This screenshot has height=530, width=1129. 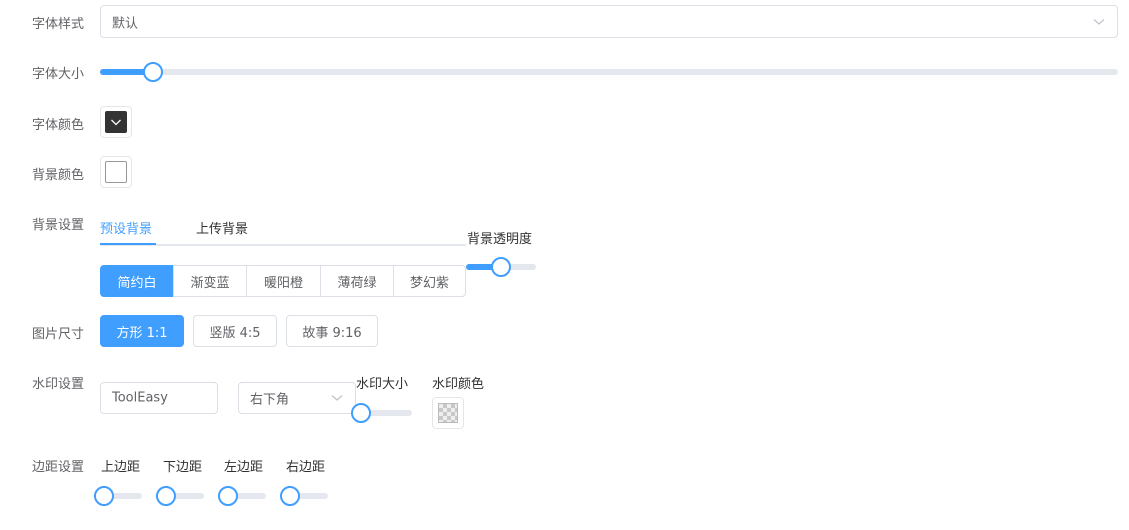 I want to click on preset-dream-purple-button: 梦幻紫, so click(x=429, y=281).